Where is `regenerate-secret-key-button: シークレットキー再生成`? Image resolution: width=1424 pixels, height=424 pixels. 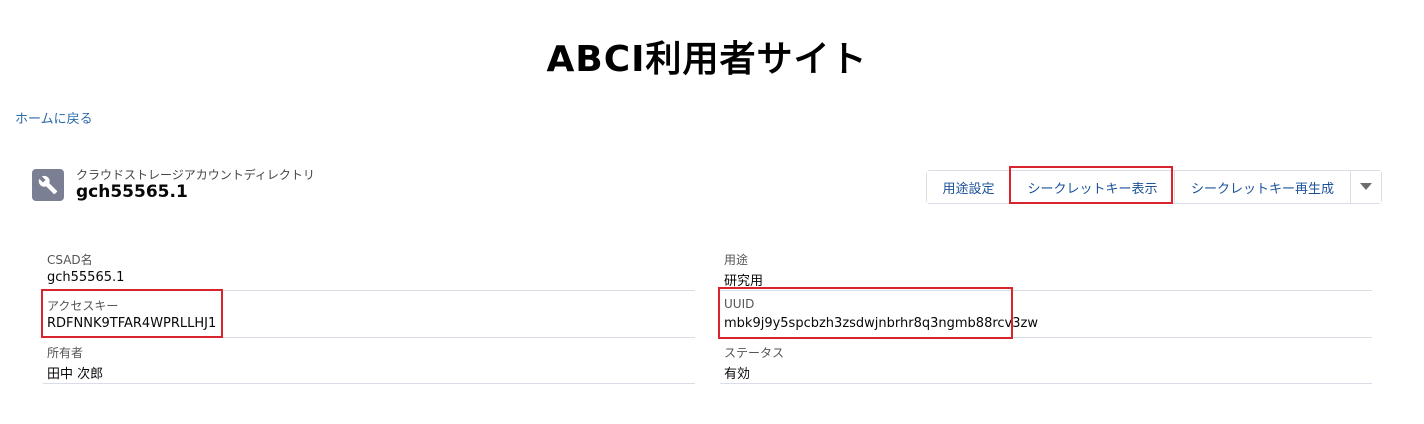
regenerate-secret-key-button: シークレットキー再生成 is located at coordinates (1263, 187).